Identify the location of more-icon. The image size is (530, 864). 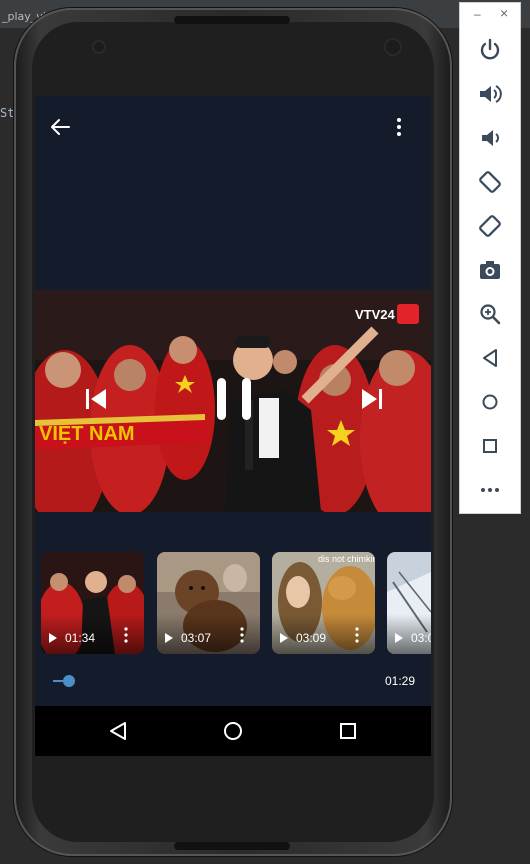
(490, 490).